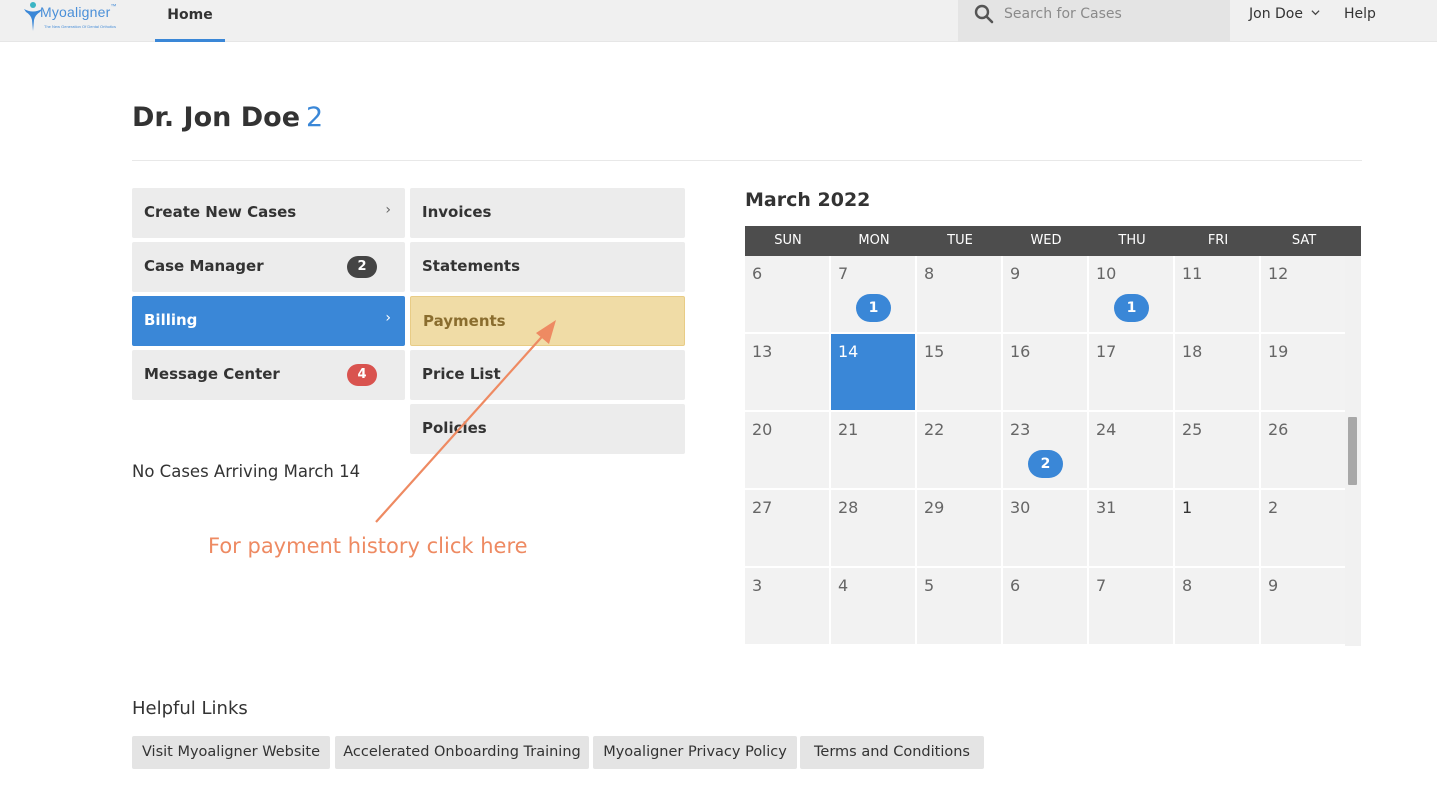 The width and height of the screenshot is (1437, 792). What do you see at coordinates (1106, 507) in the screenshot?
I see `day-number: 31` at bounding box center [1106, 507].